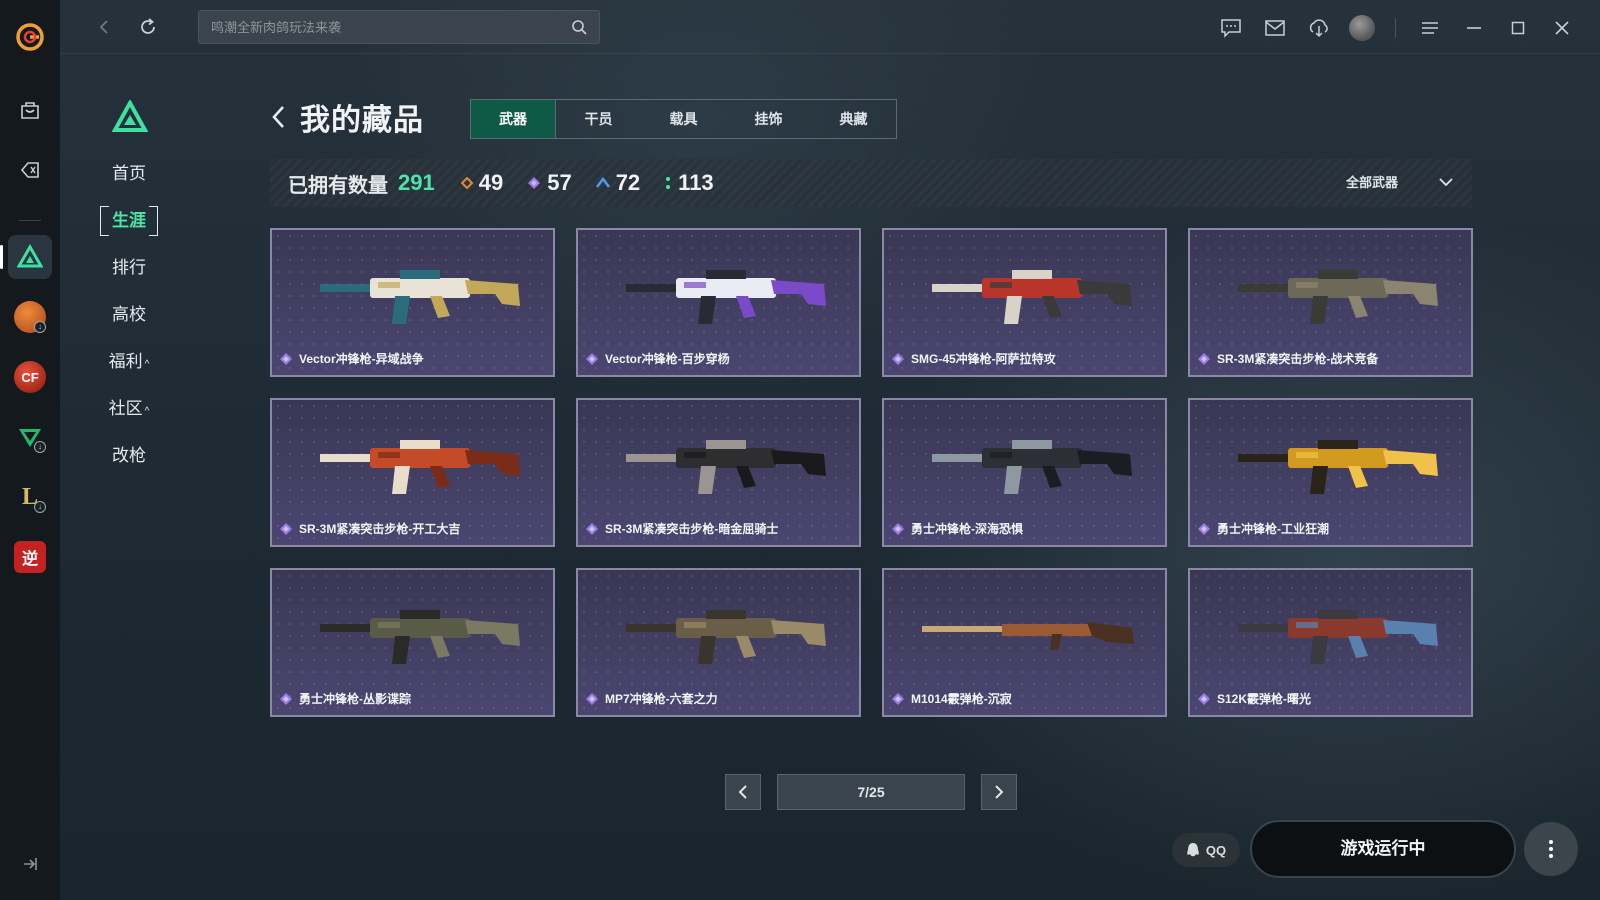 This screenshot has width=1600, height=900. What do you see at coordinates (30, 437) in the screenshot?
I see `valorant-game-icon: ↓` at bounding box center [30, 437].